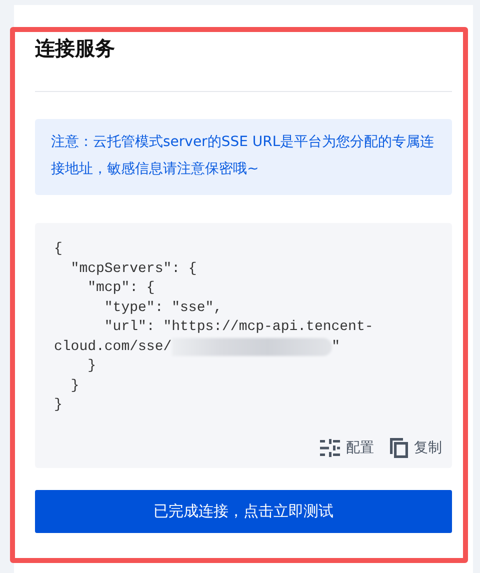 Image resolution: width=480 pixels, height=573 pixels. Describe the element at coordinates (416, 448) in the screenshot. I see `copy-button: 复制` at that location.